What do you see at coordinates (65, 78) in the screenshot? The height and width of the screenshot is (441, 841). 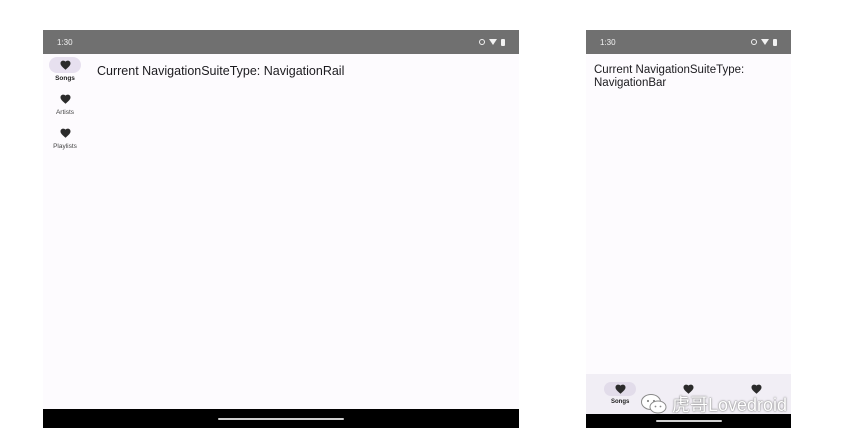 I see `rail-item-label: Songs` at bounding box center [65, 78].